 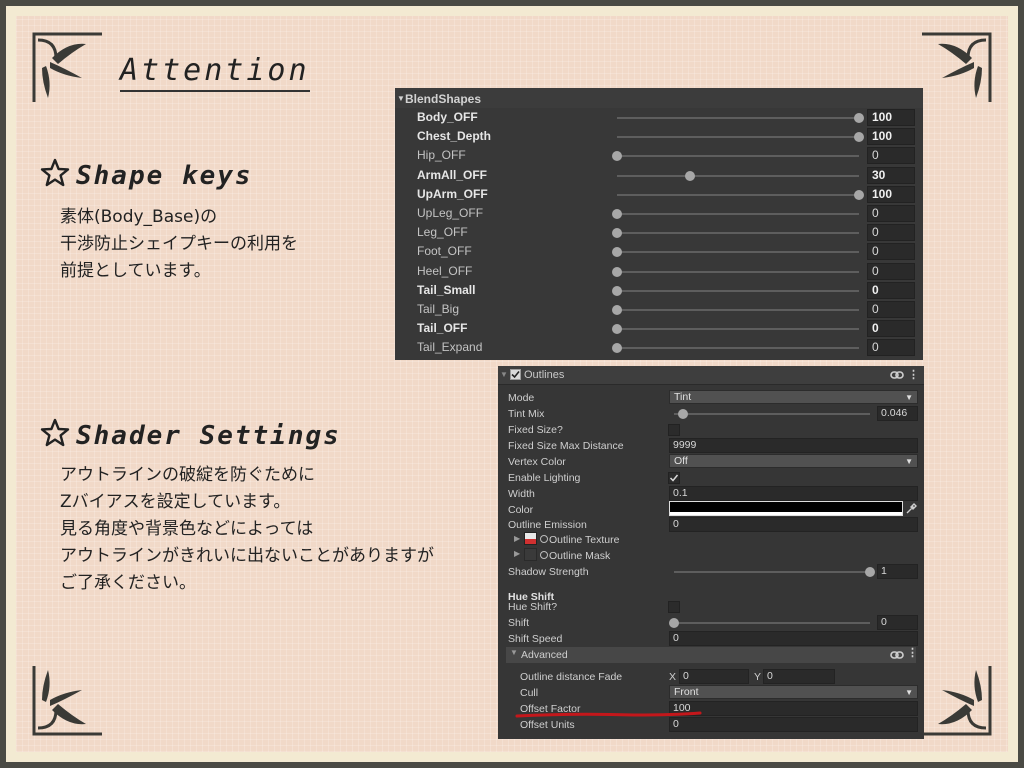 What do you see at coordinates (870, 572) in the screenshot?
I see `shadow-strength-slider-handle` at bounding box center [870, 572].